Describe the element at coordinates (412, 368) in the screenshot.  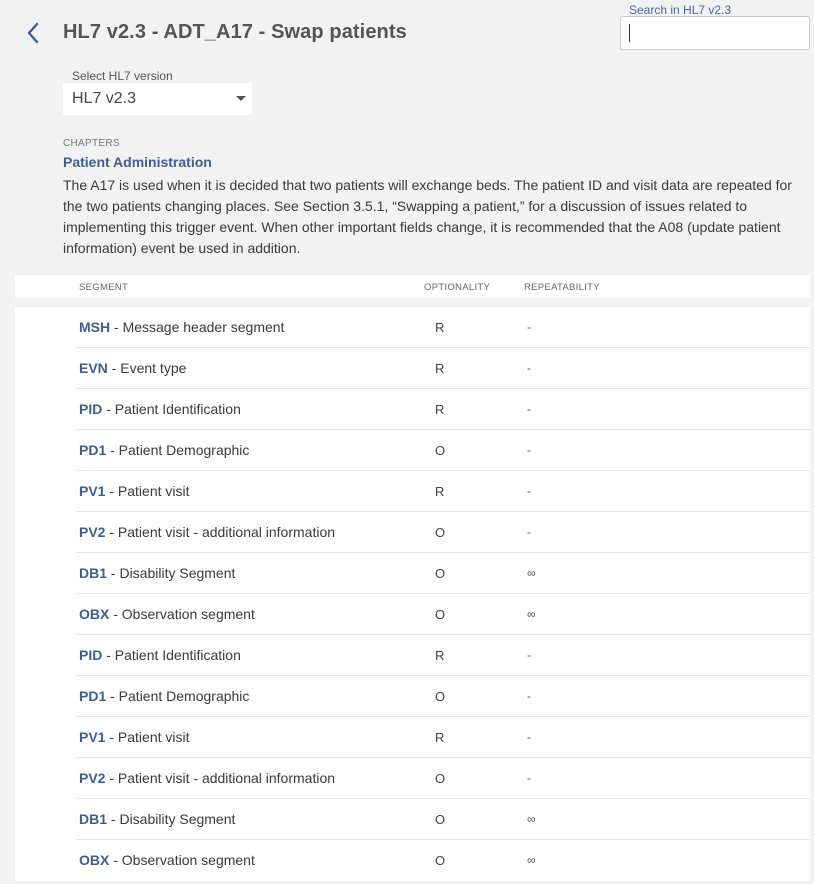
I see `table-row: EVN - Event type R -` at that location.